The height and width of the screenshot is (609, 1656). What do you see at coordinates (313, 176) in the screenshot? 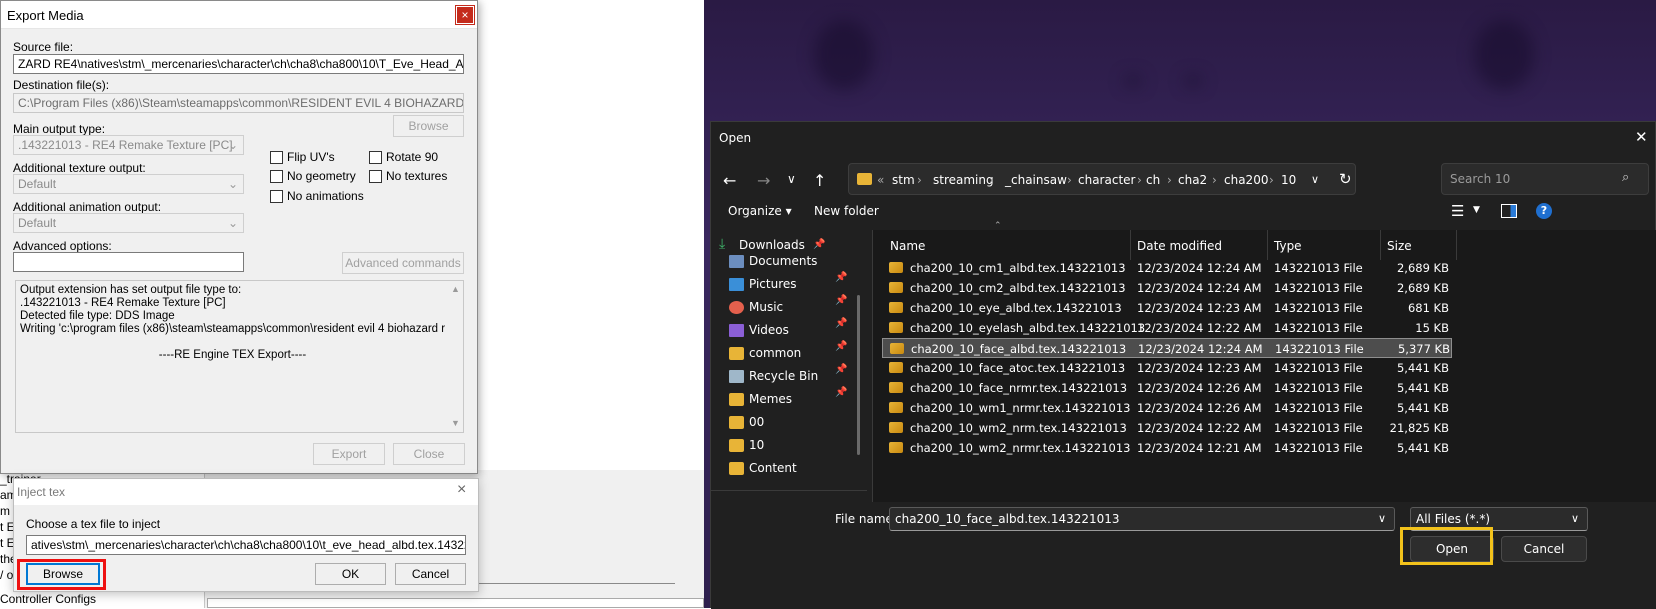
I see `no-geometry-checkbox: No geometry` at bounding box center [313, 176].